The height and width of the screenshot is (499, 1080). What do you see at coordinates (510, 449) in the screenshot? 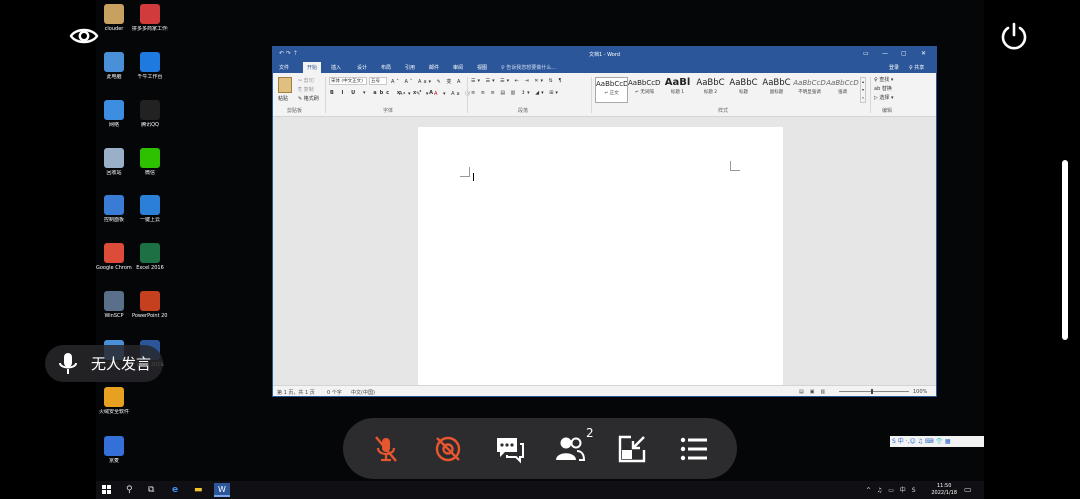
I see `chat-button` at bounding box center [510, 449].